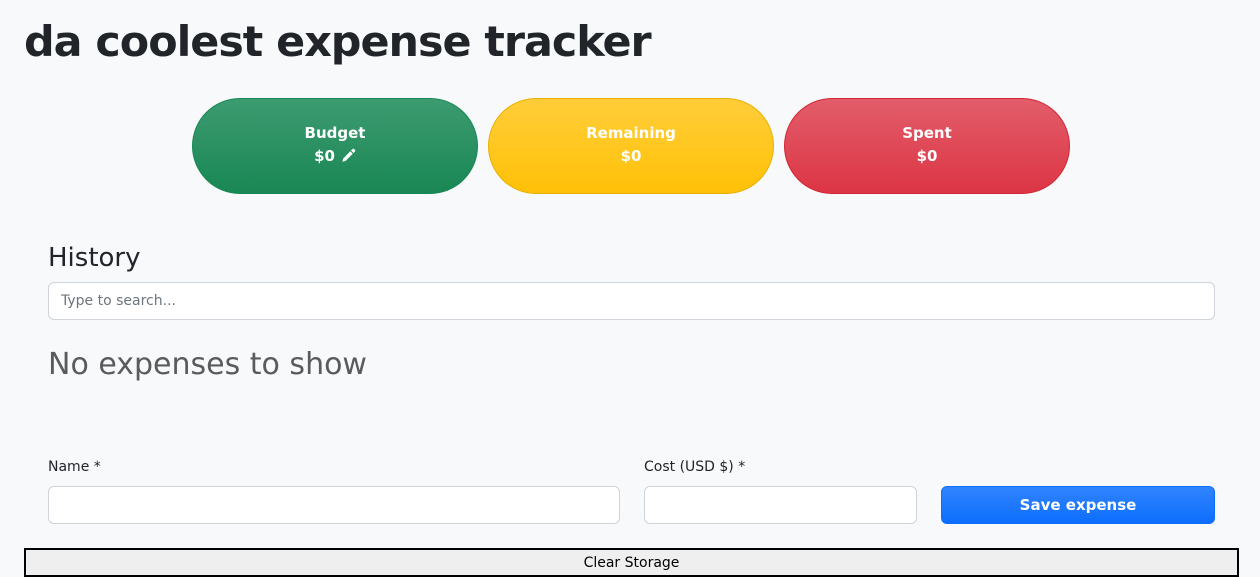 The image size is (1260, 577). Describe the element at coordinates (324, 155) in the screenshot. I see `budget-value: $0` at that location.